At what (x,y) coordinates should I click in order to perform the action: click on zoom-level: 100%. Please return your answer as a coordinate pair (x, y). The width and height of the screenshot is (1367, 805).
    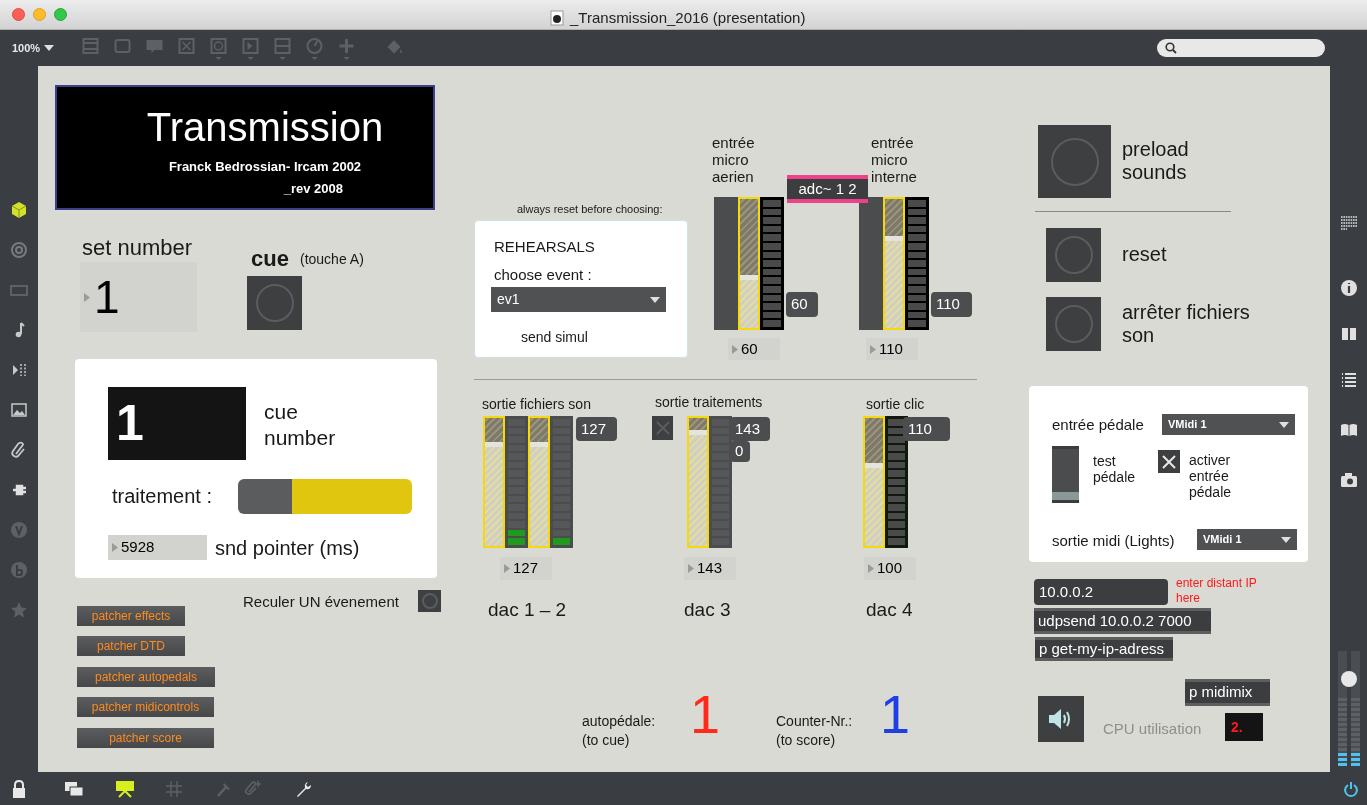
    Looking at the image, I should click on (26, 48).